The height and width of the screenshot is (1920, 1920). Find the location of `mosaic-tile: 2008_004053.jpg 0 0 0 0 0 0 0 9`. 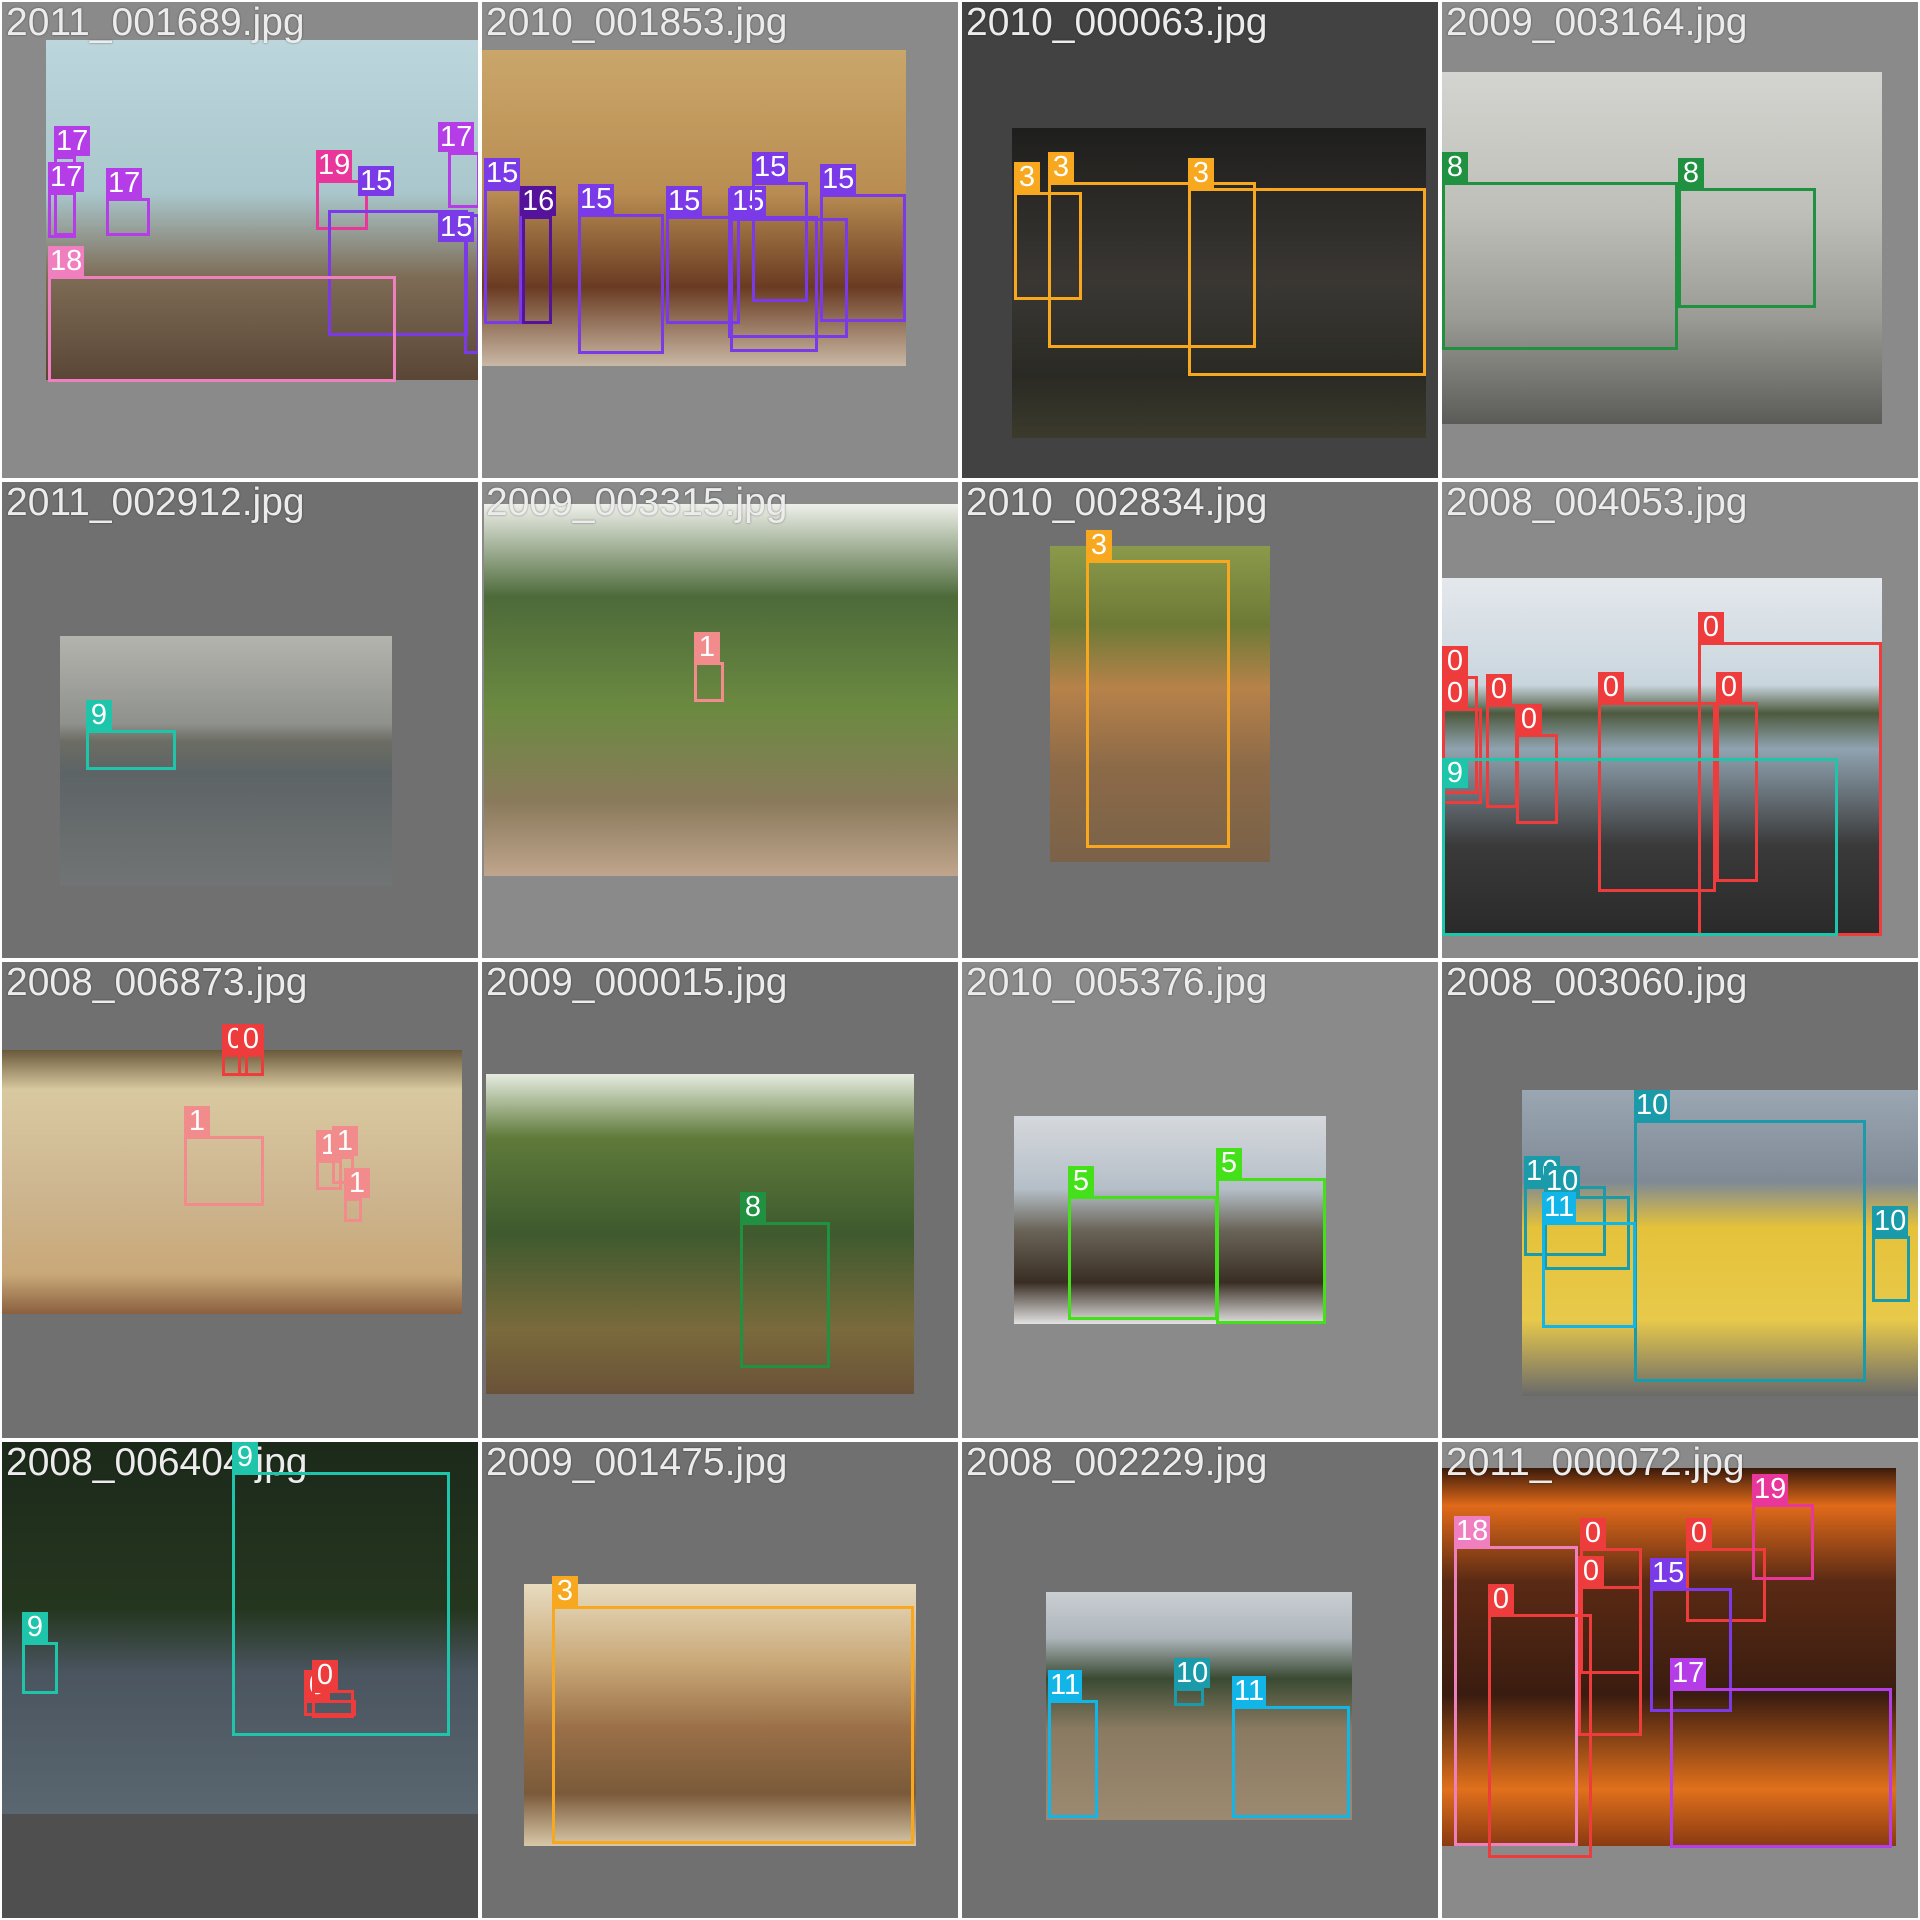

mosaic-tile: 2008_004053.jpg 0 0 0 0 0 0 0 9 is located at coordinates (1680, 720).